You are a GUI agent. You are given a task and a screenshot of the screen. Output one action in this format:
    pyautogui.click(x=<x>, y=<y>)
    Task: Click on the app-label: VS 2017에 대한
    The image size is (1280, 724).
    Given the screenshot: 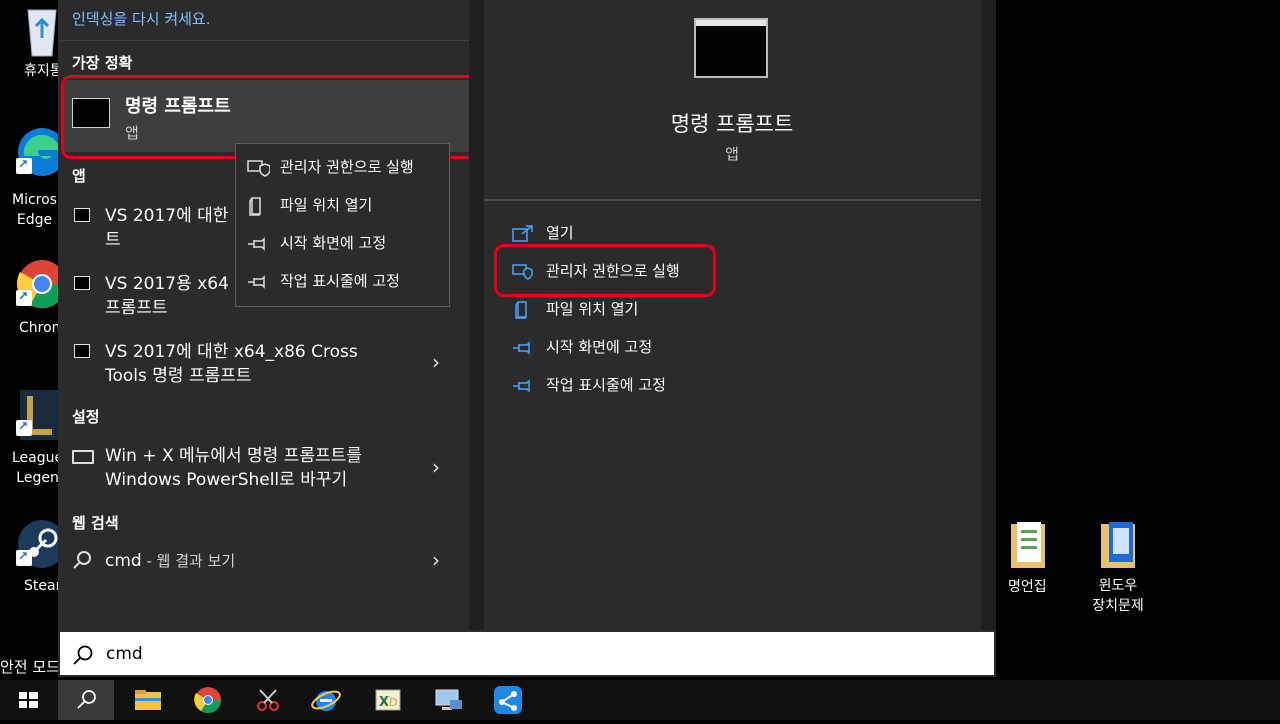 What is the action you would take?
    pyautogui.click(x=167, y=216)
    